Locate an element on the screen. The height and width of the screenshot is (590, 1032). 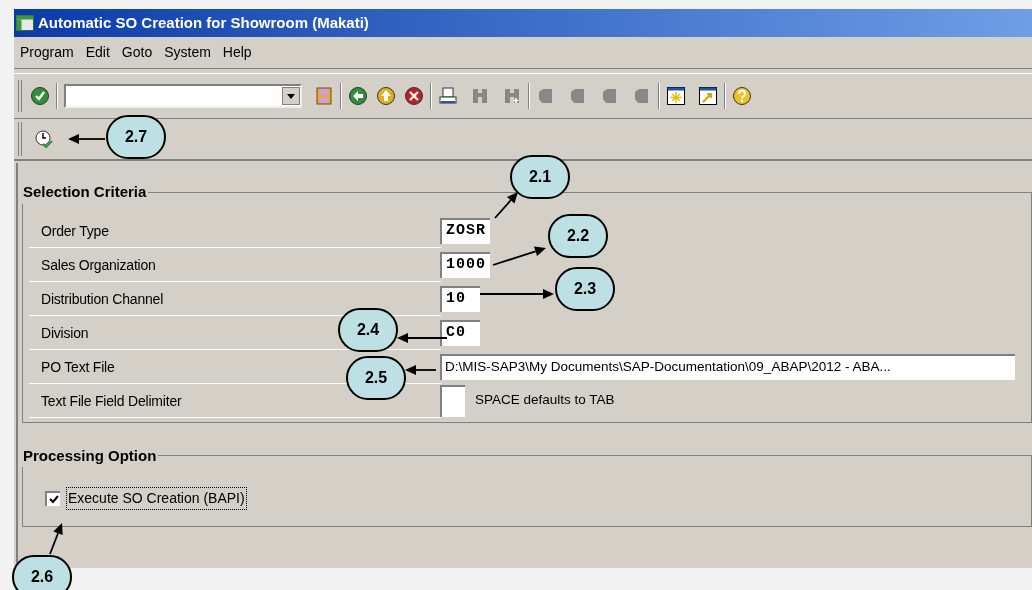
new-window-icon is located at coordinates (676, 96).